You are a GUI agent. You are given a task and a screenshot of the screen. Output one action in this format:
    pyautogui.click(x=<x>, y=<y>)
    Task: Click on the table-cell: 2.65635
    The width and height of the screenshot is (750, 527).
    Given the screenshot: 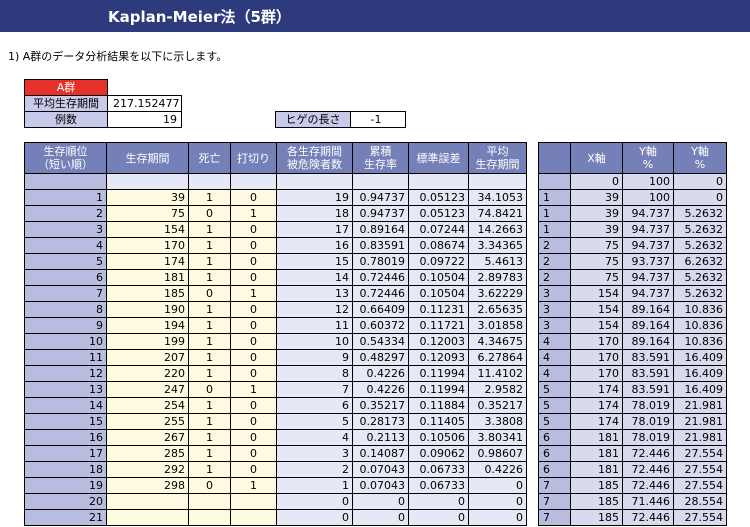 What is the action you would take?
    pyautogui.click(x=497, y=309)
    